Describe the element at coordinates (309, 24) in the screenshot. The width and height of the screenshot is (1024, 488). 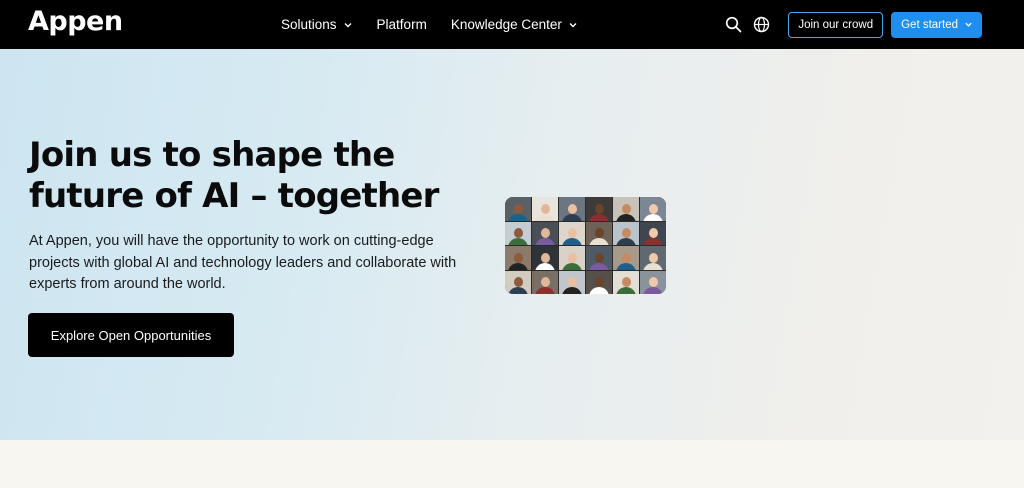
I see `menu-item-label: Solutions` at that location.